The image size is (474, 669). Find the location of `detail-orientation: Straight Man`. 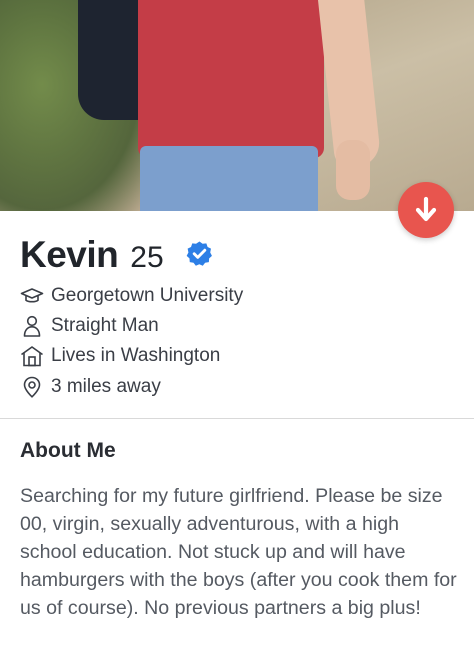

detail-orientation: Straight Man is located at coordinates (89, 326).